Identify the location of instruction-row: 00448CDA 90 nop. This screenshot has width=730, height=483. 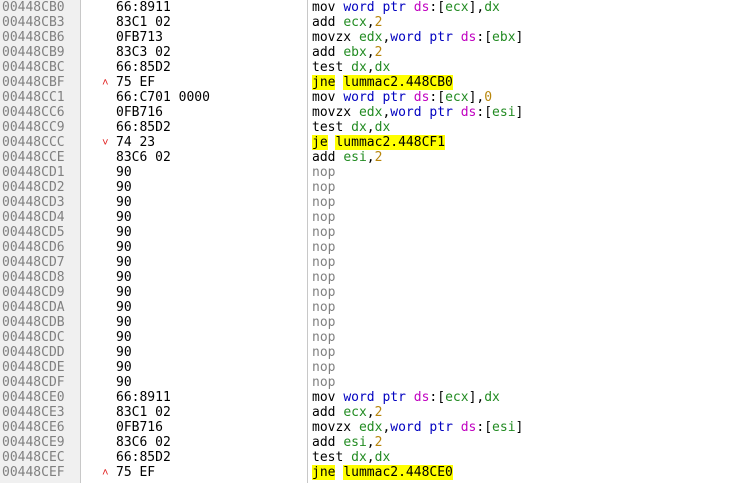
(365, 307).